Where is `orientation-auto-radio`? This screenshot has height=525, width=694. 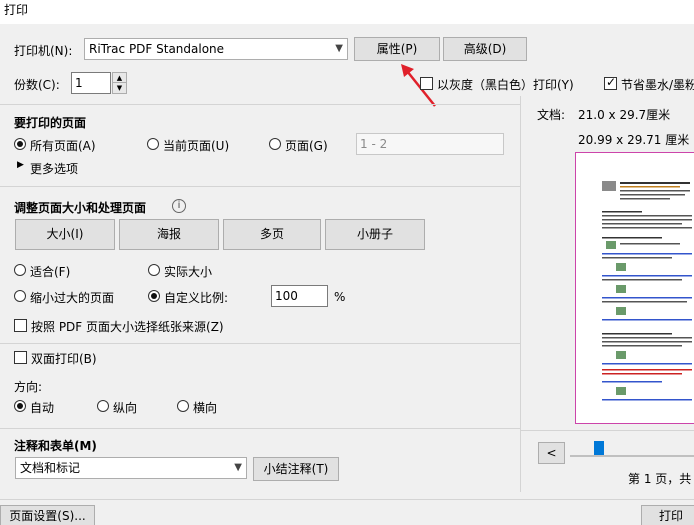
orientation-auto-radio is located at coordinates (20, 406).